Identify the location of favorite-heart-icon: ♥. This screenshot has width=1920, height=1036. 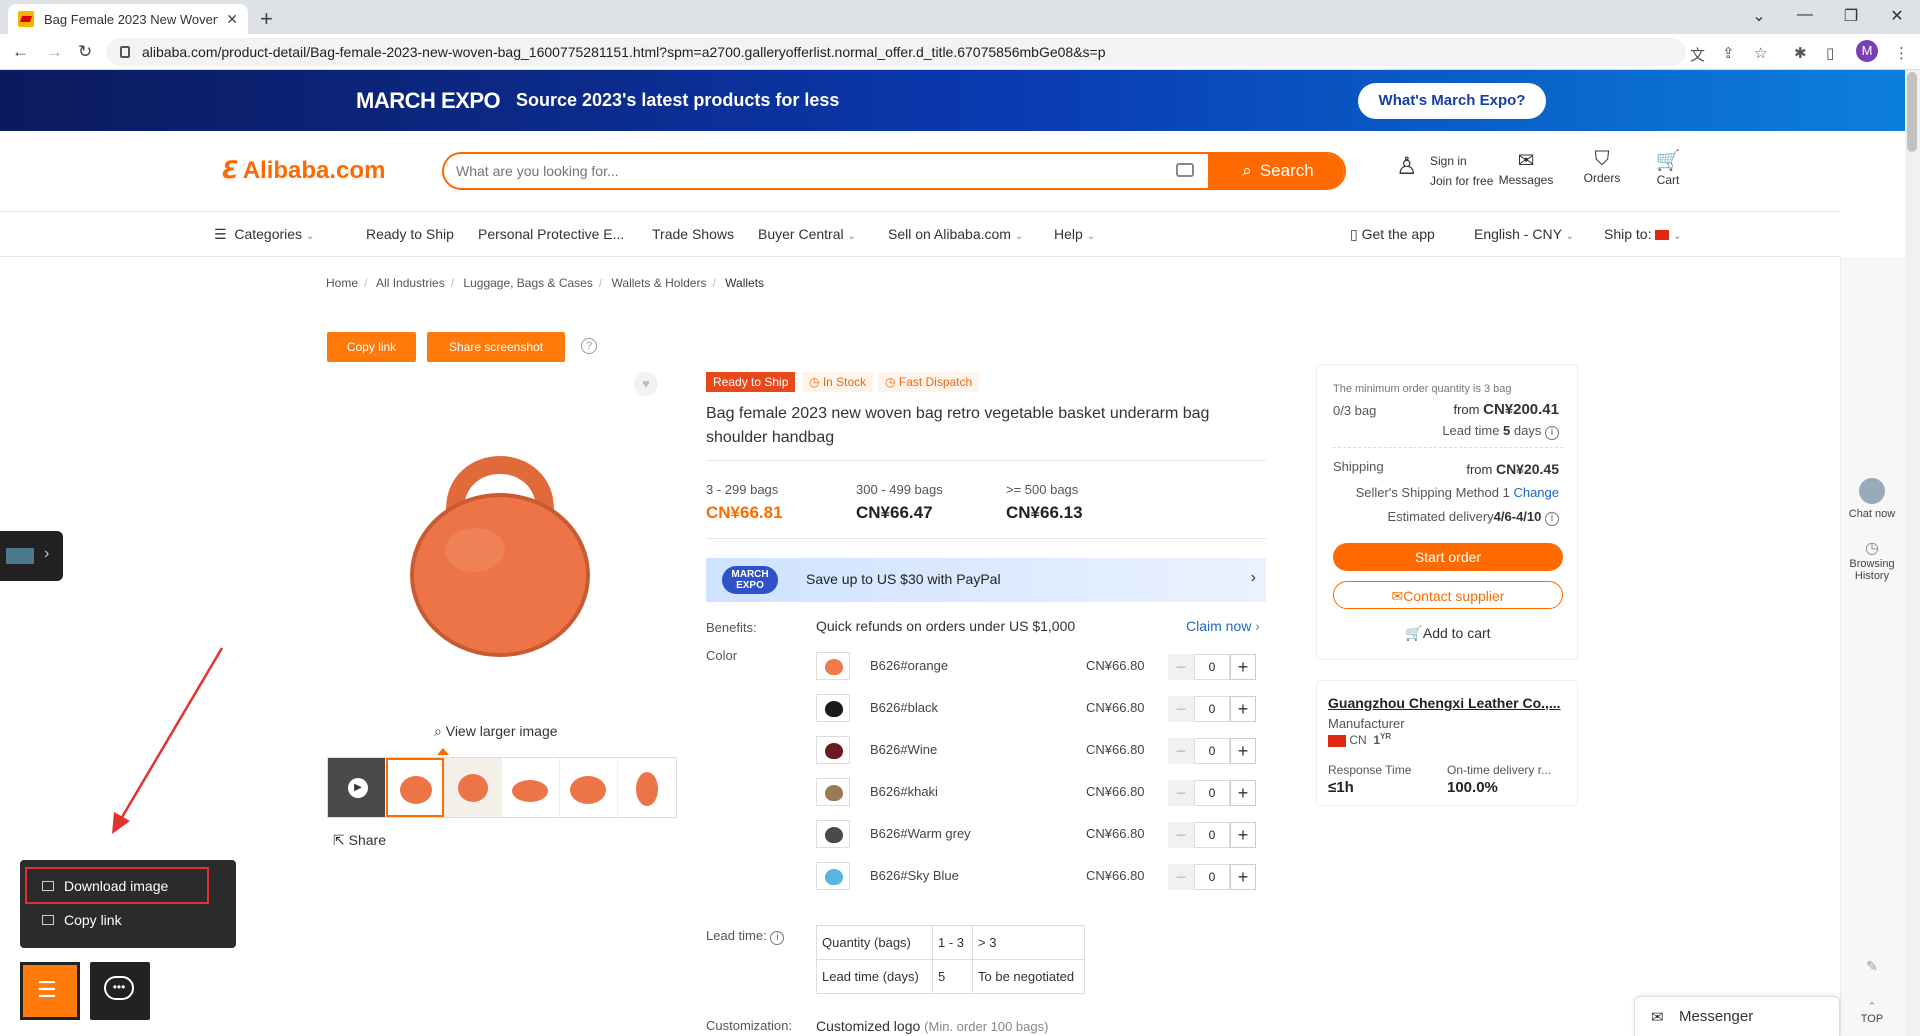
(646, 384).